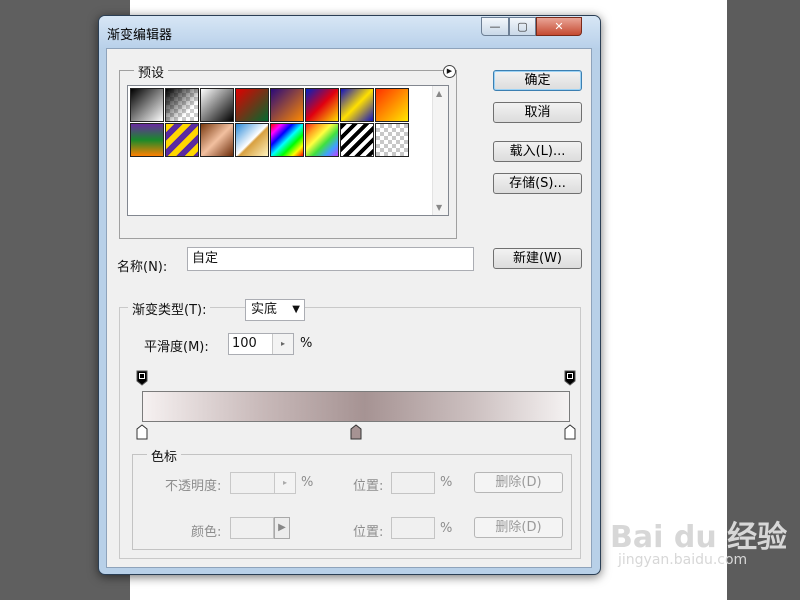 The image size is (800, 600). I want to click on workspace-background, so click(763, 300).